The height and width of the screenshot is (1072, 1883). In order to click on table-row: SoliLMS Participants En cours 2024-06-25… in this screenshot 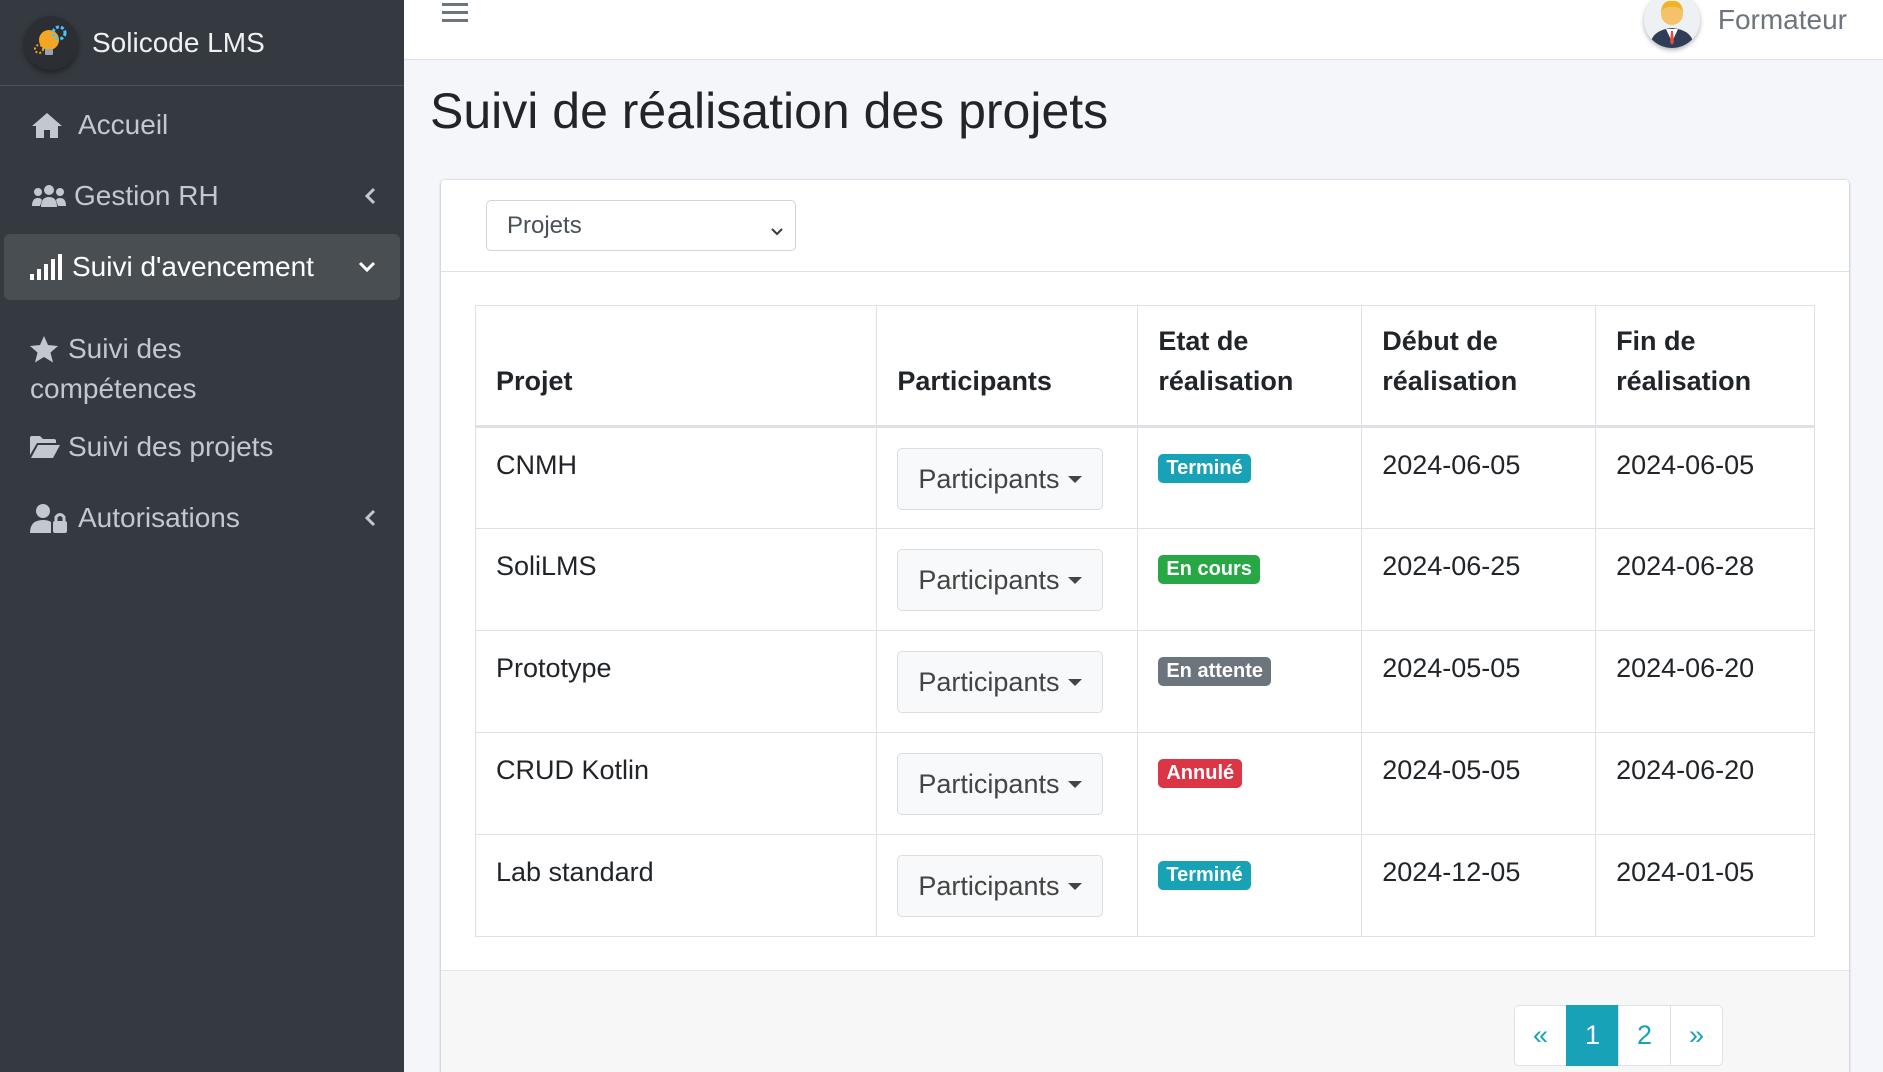, I will do `click(1144, 579)`.